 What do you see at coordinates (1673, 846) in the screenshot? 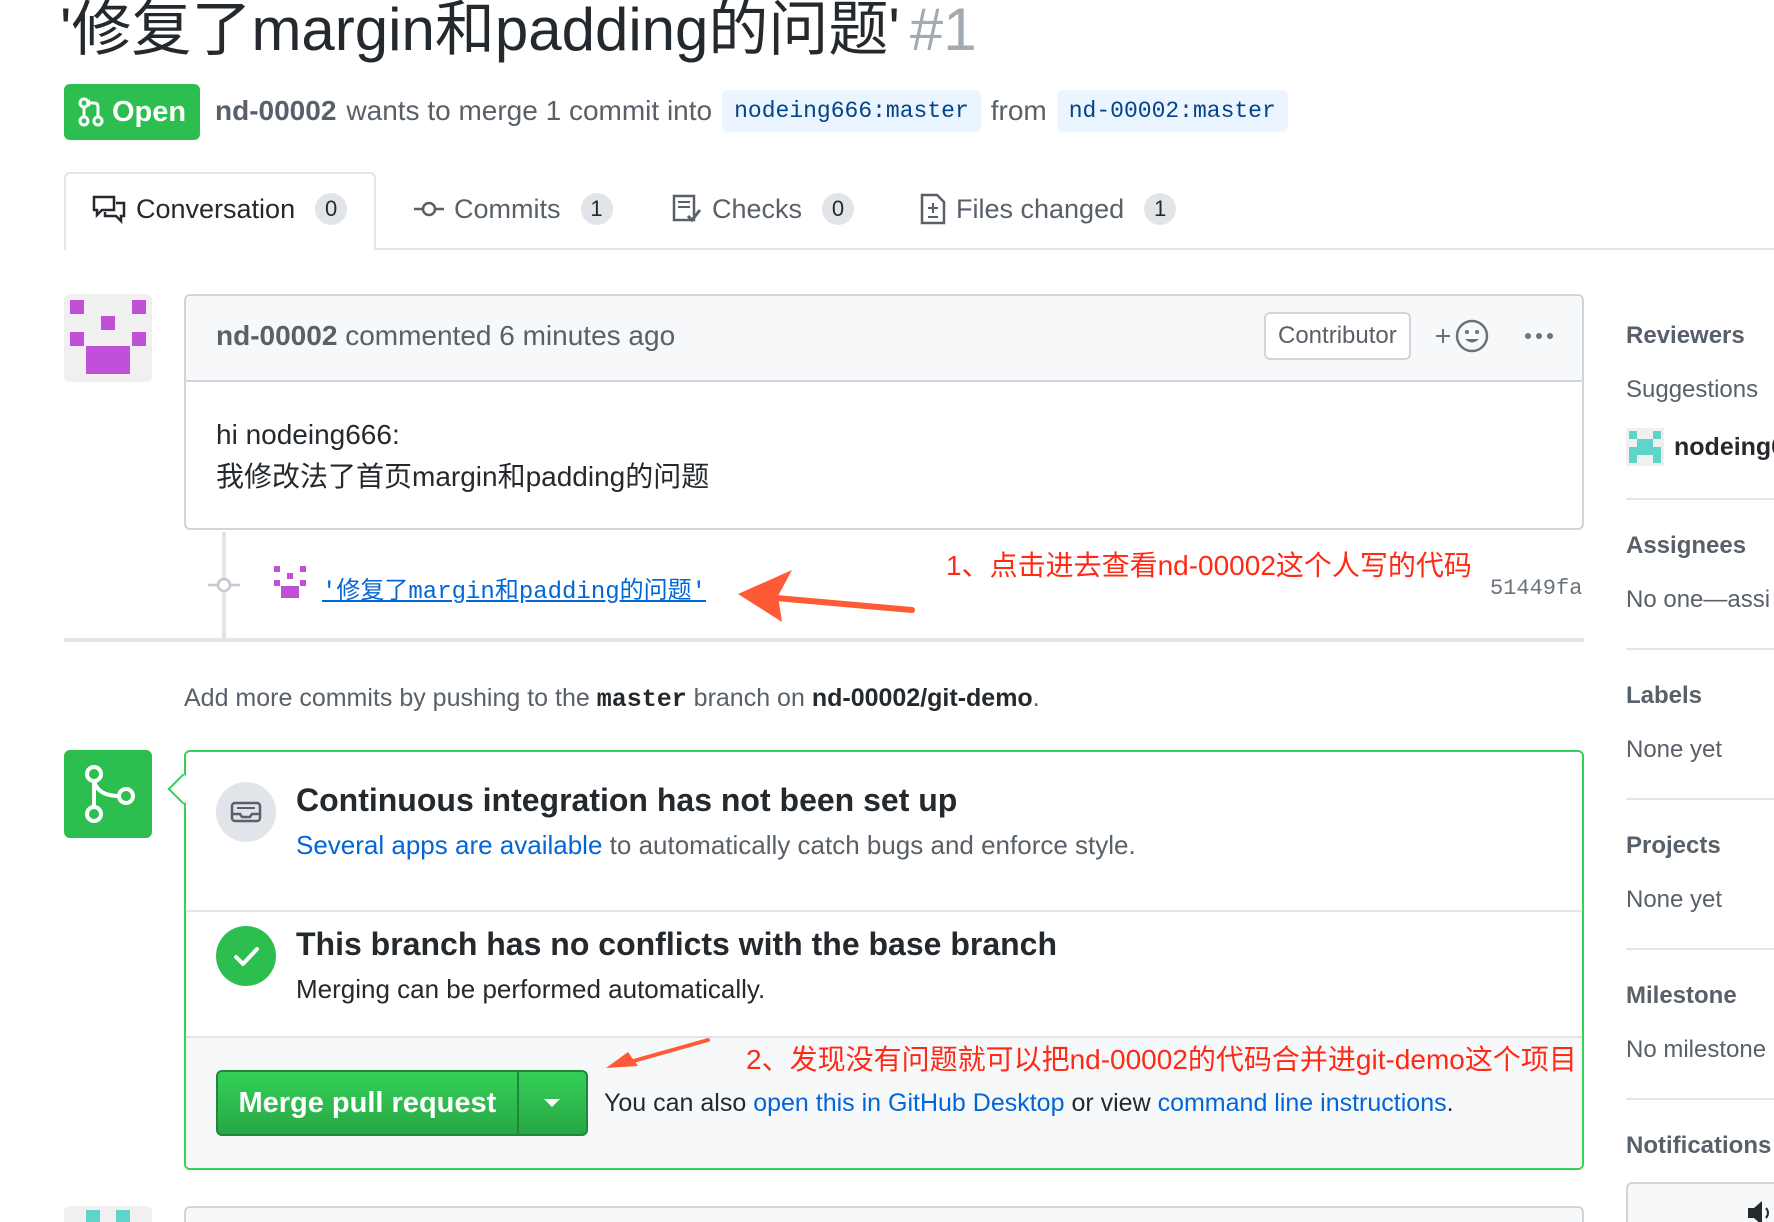
I see `projects-heading: Projects` at bounding box center [1673, 846].